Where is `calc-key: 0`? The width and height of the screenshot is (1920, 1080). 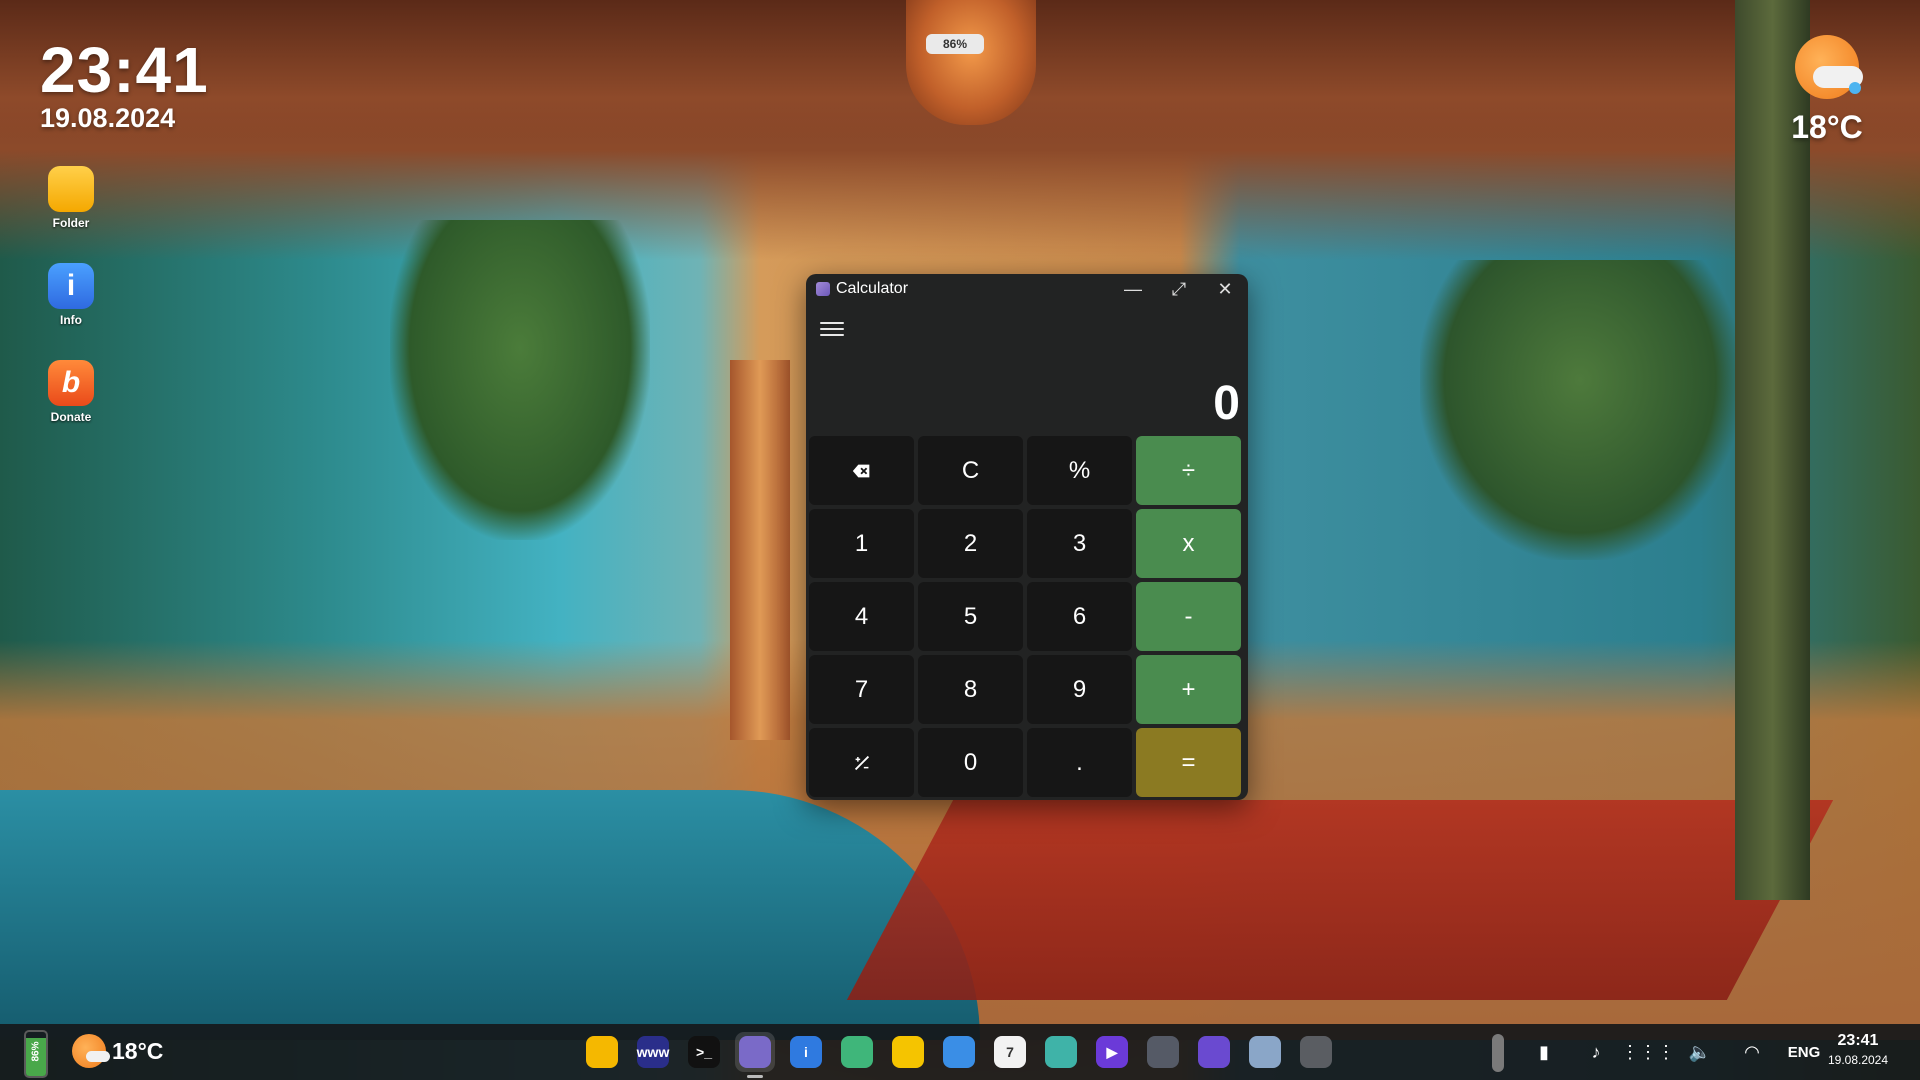 calc-key: 0 is located at coordinates (970, 762).